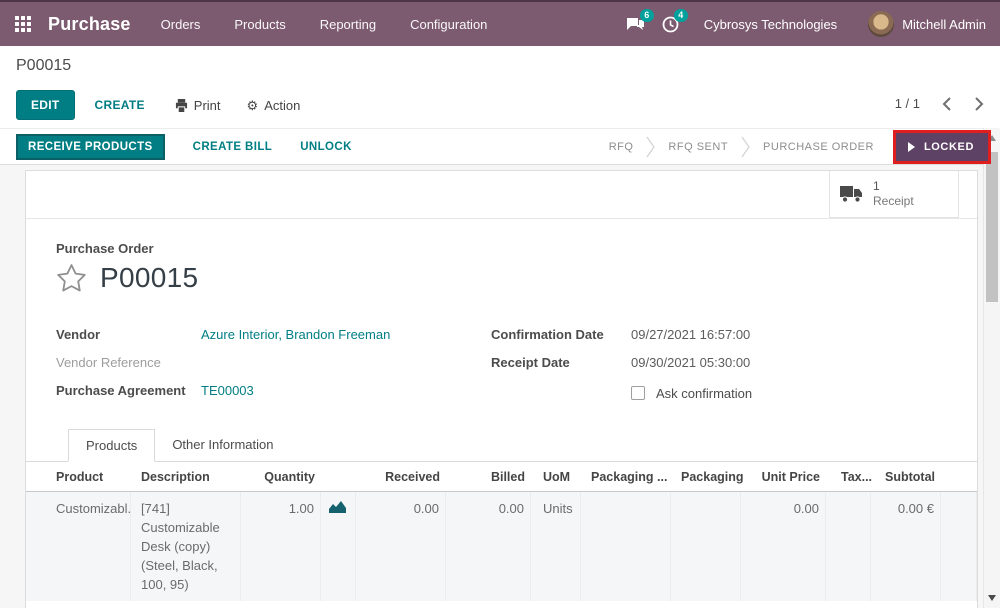 This screenshot has height=608, width=1000. What do you see at coordinates (45, 105) in the screenshot?
I see `edit-button: EDIT` at bounding box center [45, 105].